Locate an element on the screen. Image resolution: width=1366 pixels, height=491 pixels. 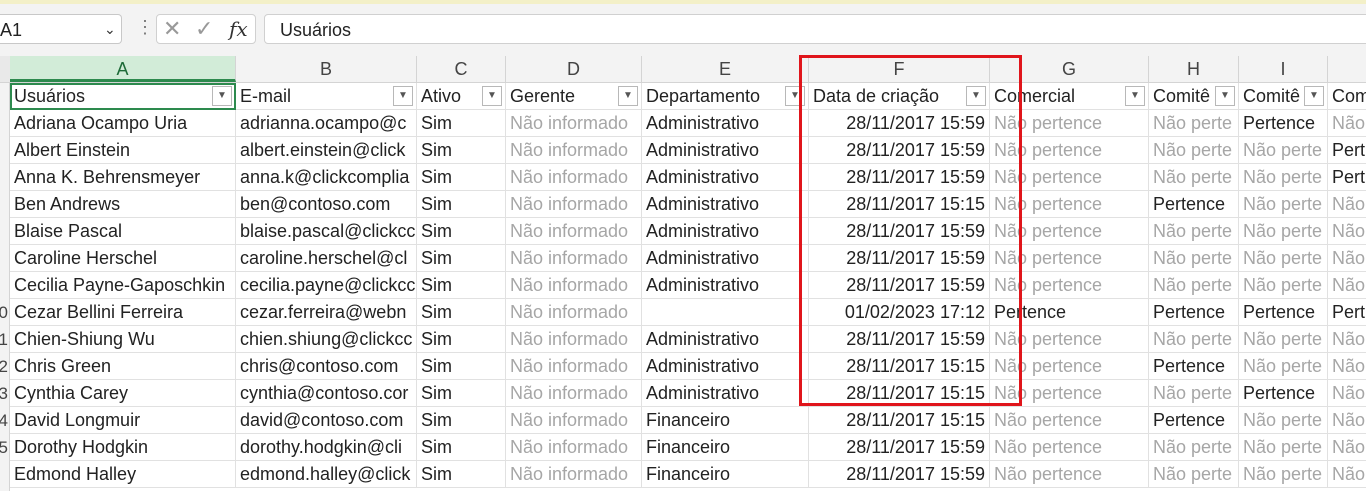
cell-email: cynthia@contoso.cor is located at coordinates (326, 393).